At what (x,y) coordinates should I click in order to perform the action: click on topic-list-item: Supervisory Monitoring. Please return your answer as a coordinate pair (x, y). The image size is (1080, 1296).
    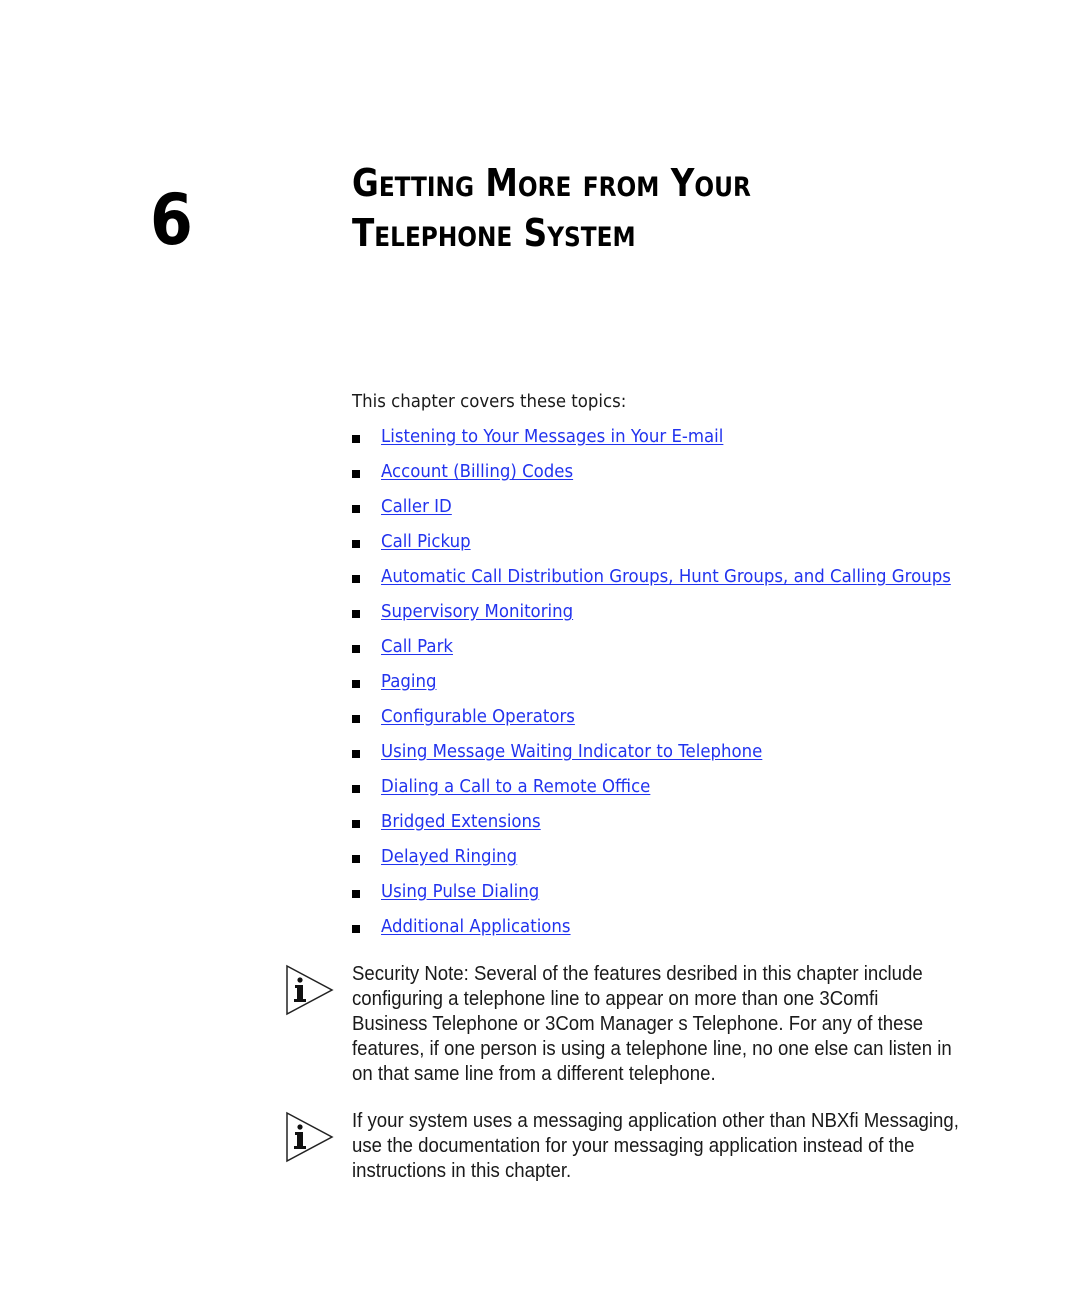
    Looking at the image, I should click on (676, 617).